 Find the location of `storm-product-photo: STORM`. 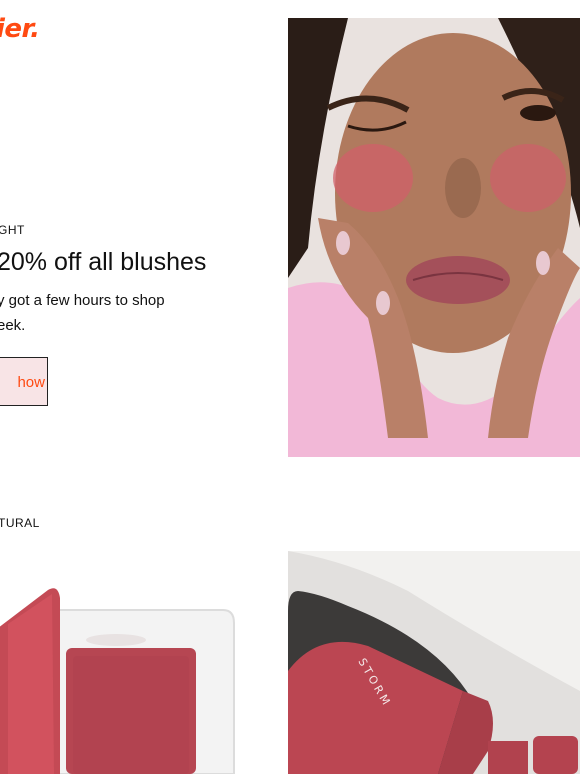

storm-product-photo: STORM is located at coordinates (434, 662).